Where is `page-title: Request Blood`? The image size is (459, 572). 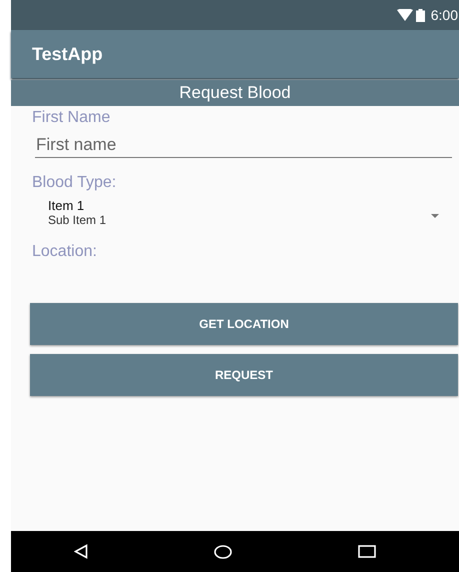
page-title: Request Blood is located at coordinates (235, 93).